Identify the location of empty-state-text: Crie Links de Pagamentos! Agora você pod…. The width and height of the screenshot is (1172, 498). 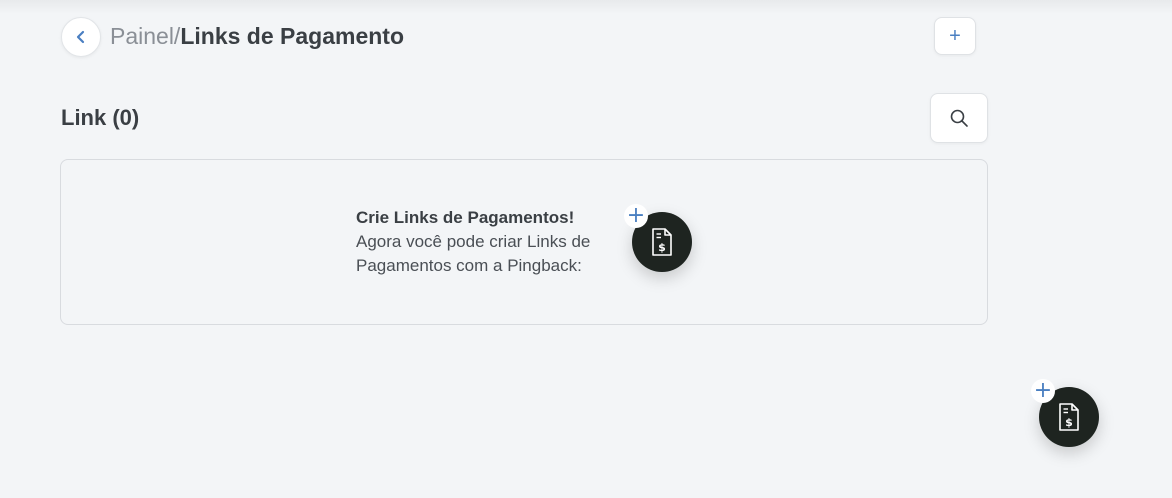
(491, 242).